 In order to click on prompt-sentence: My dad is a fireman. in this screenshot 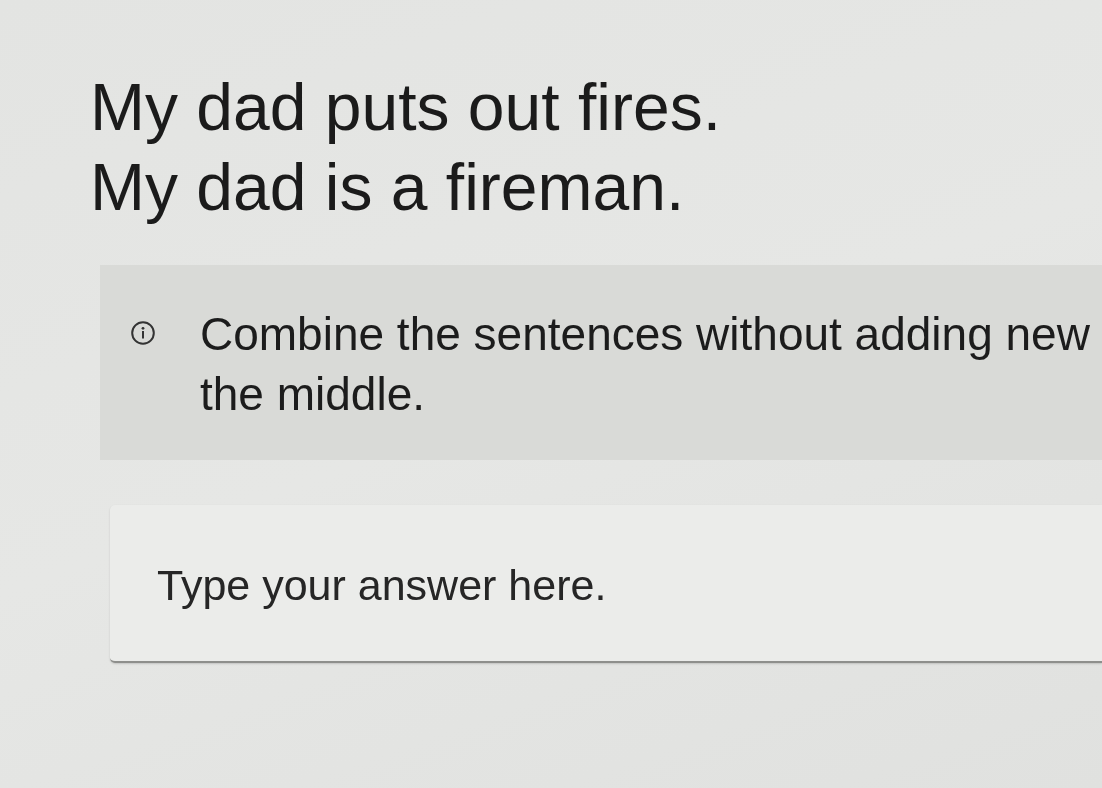, I will do `click(387, 187)`.